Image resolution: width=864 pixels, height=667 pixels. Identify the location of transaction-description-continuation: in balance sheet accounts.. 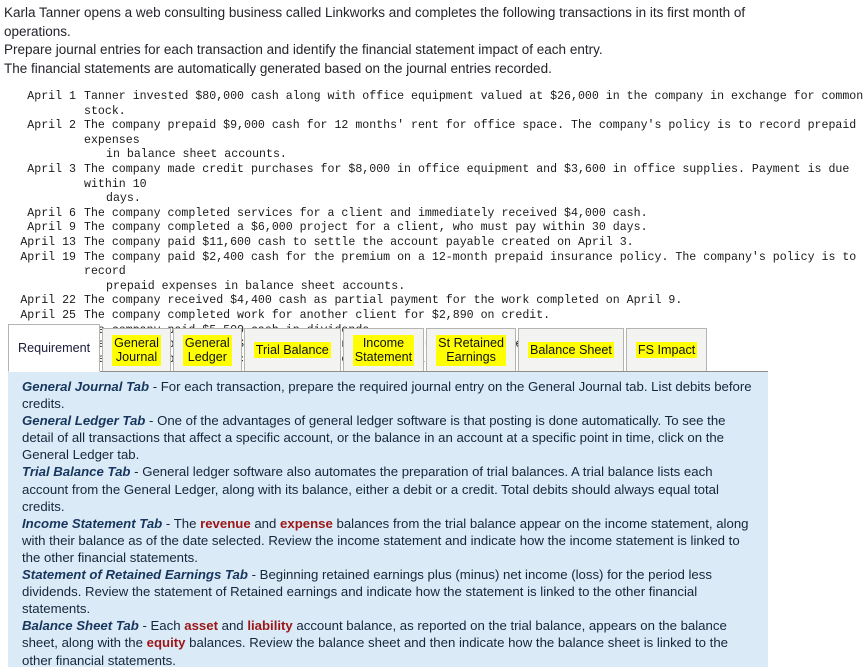
(196, 155).